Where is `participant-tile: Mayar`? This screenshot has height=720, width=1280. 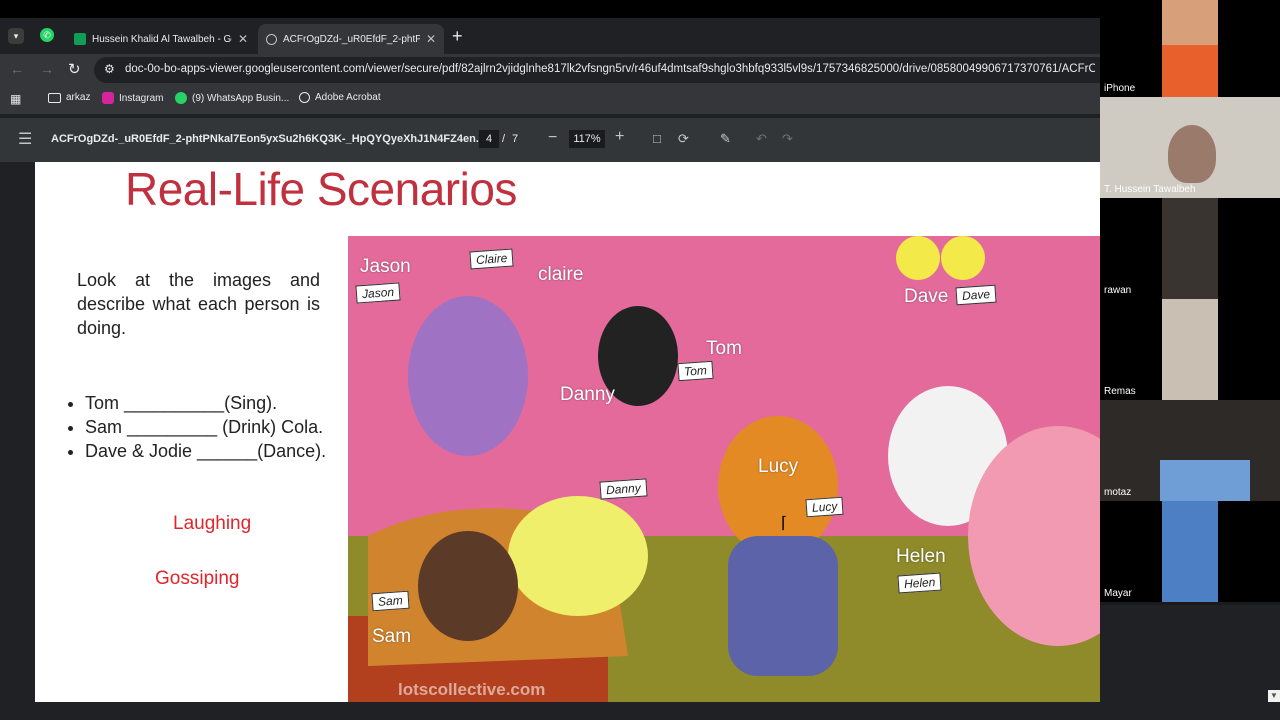
participant-tile: Mayar is located at coordinates (1190, 551).